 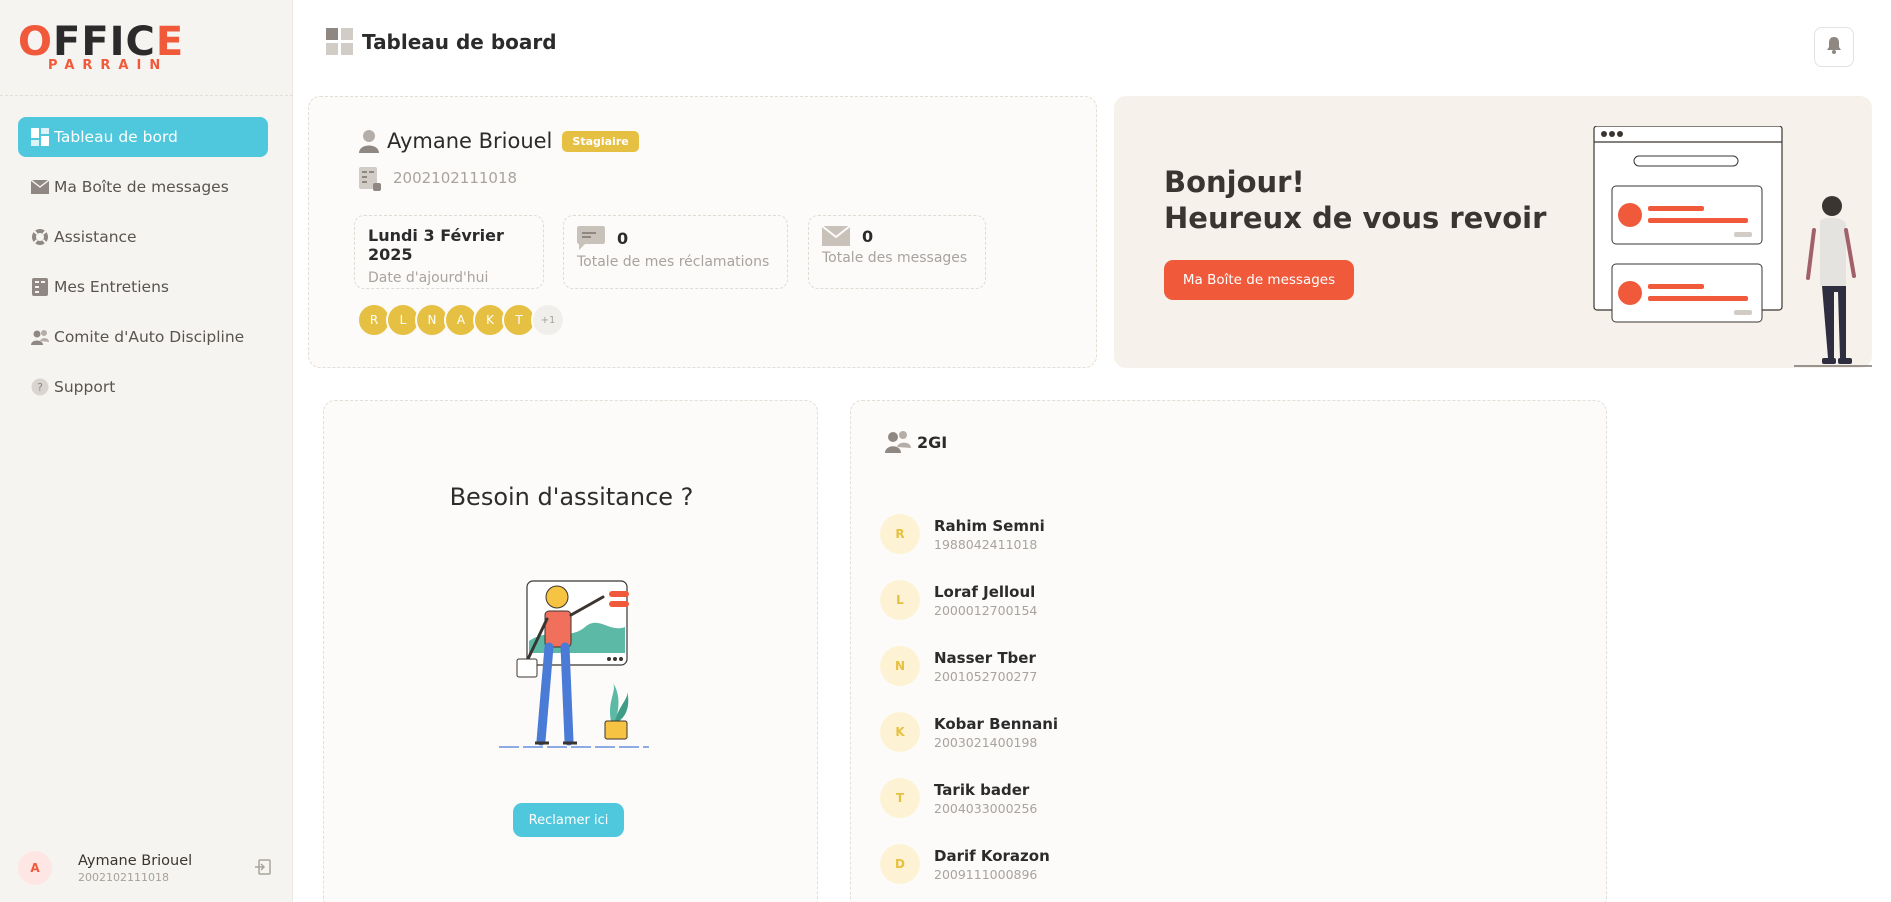 I want to click on list-item: R Rahim Semni 1988042411018, so click(x=969, y=534).